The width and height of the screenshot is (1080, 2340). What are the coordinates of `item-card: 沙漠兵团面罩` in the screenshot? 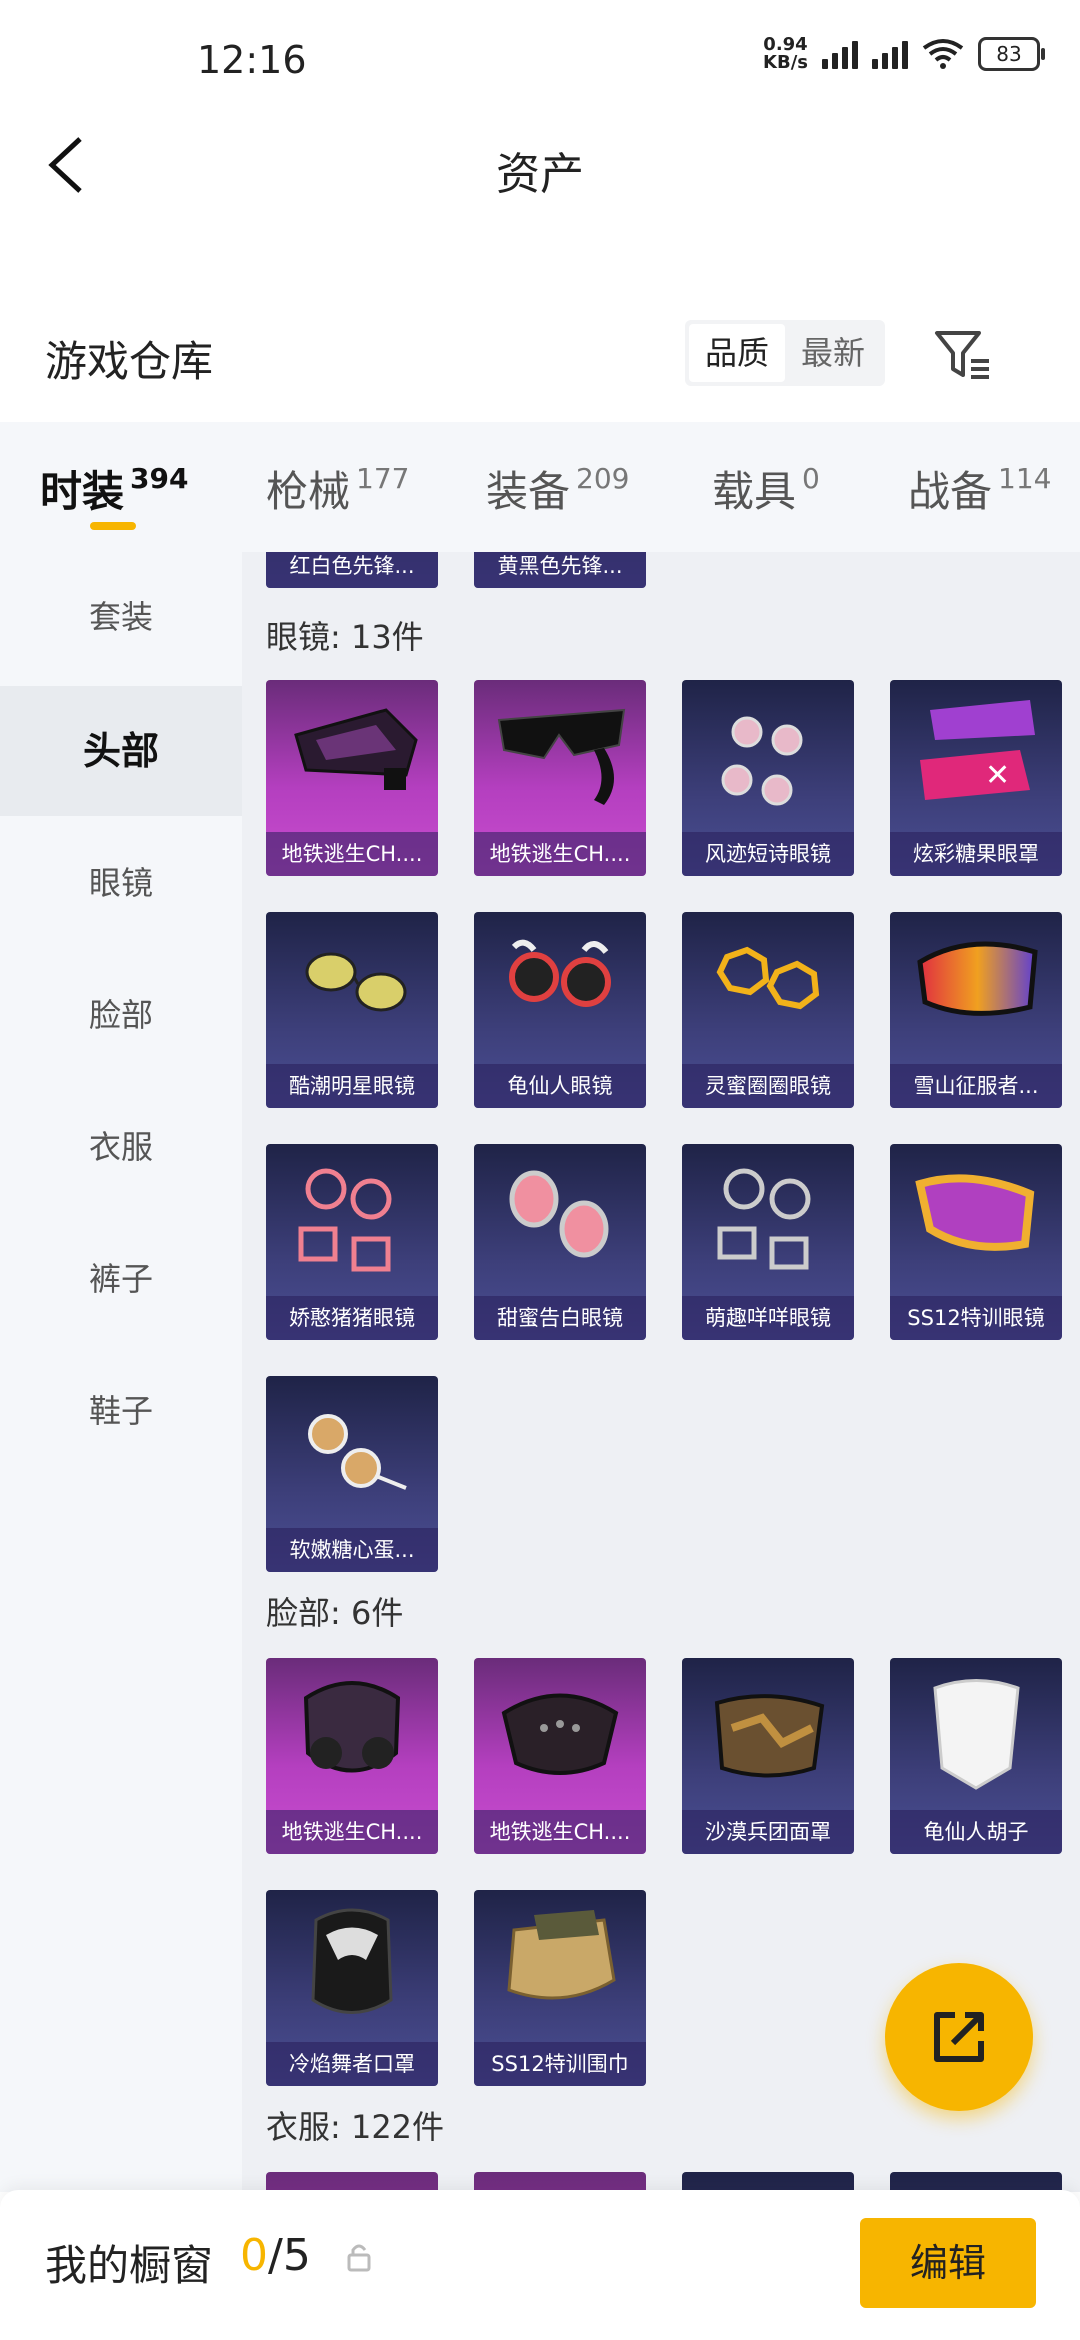 It's located at (768, 1756).